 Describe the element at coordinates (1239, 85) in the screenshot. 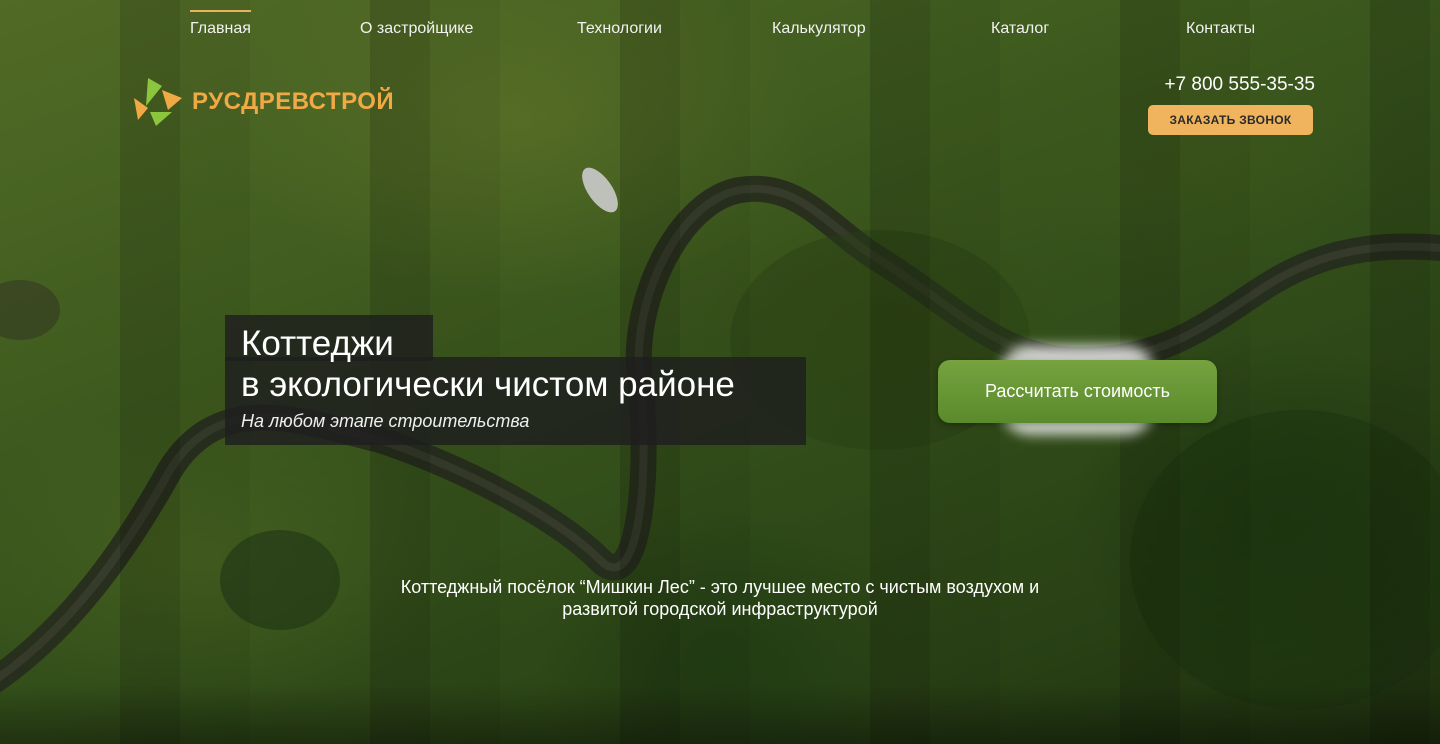

I see `phone-number: +7 800 555-35-35` at that location.